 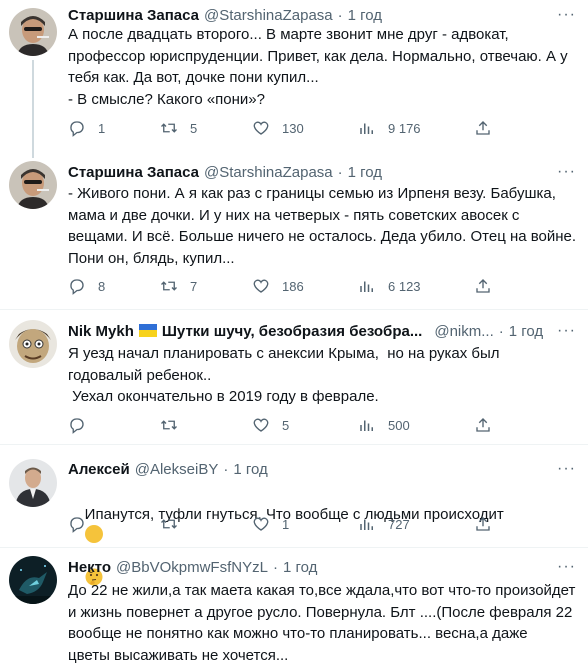 I want to click on like-button: 130, so click(x=278, y=128).